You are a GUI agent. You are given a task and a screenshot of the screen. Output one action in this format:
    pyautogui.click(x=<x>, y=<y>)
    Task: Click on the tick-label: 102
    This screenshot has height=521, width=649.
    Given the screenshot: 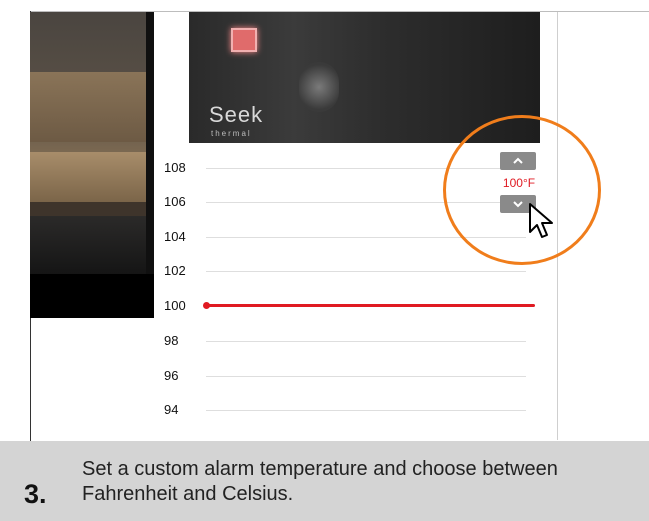 What is the action you would take?
    pyautogui.click(x=175, y=270)
    